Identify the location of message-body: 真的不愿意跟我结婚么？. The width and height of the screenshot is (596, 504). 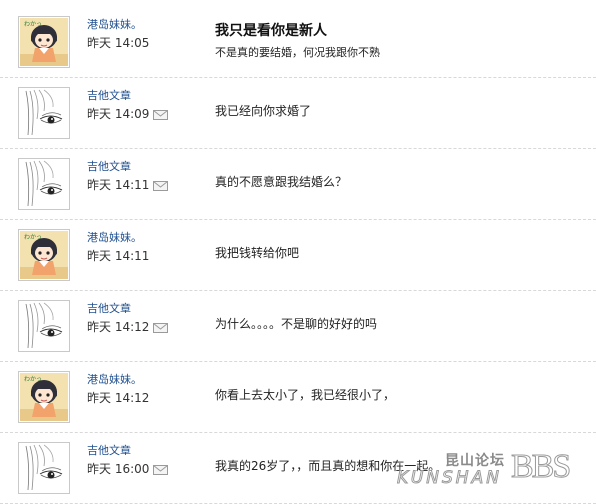
(281, 182).